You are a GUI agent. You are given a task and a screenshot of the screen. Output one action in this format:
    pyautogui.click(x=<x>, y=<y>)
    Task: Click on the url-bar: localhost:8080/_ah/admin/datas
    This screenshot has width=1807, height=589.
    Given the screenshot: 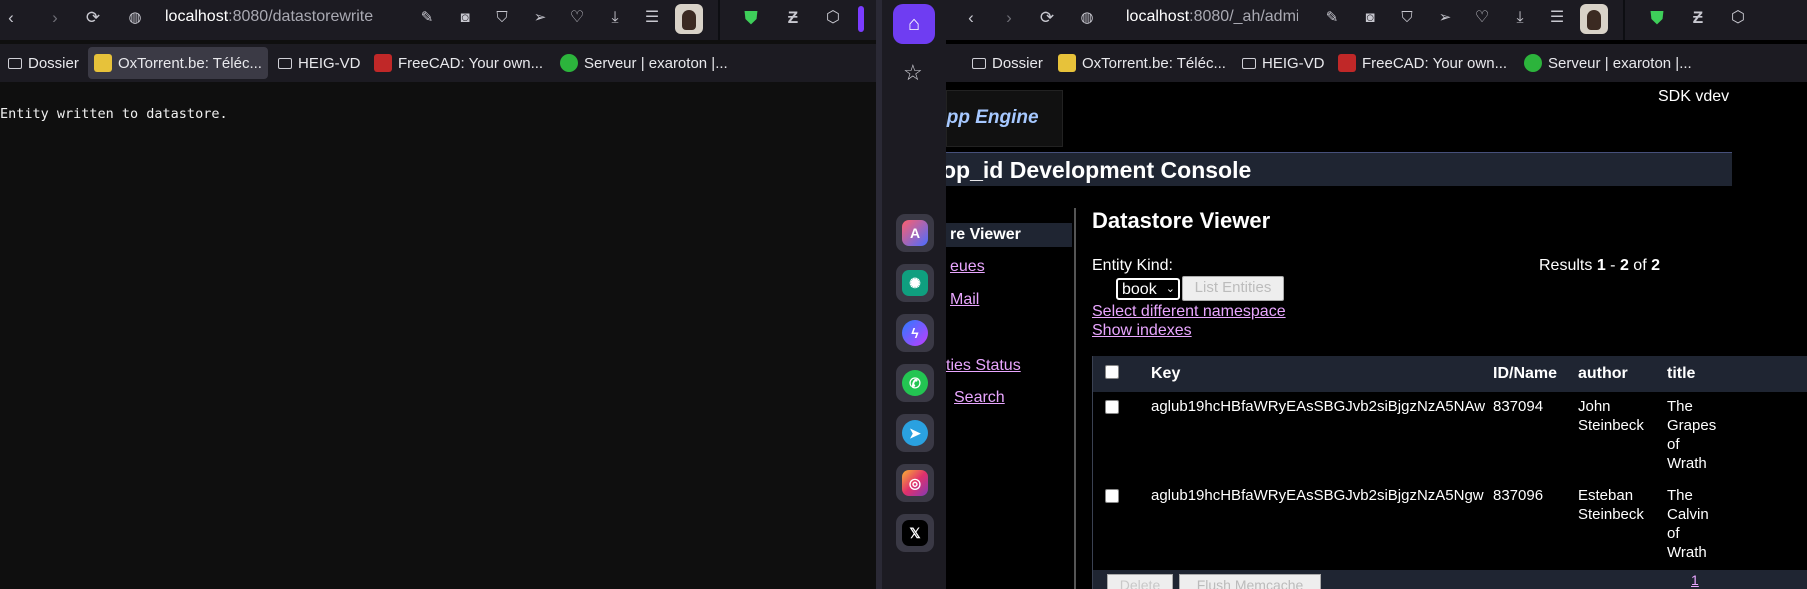 What is the action you would take?
    pyautogui.click(x=1212, y=17)
    